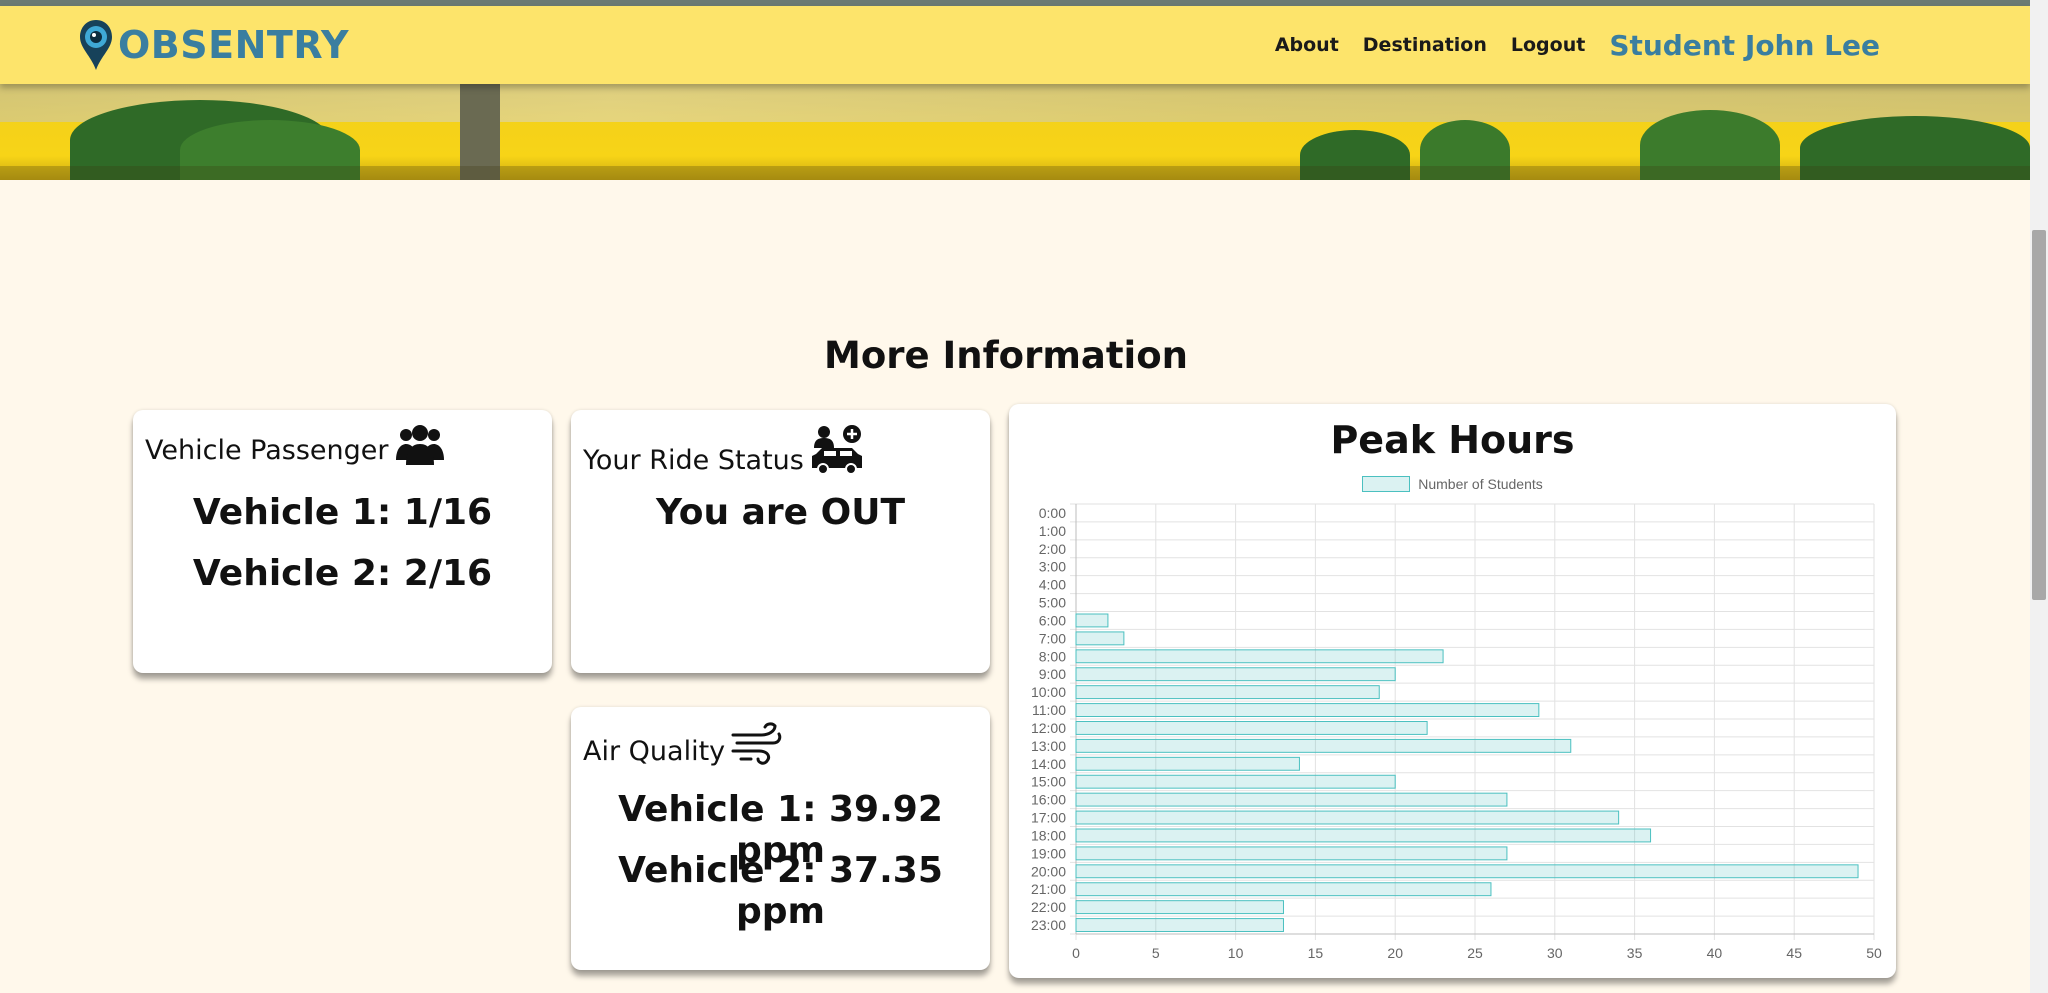  I want to click on y-tick-label: 2:00, so click(1052, 549).